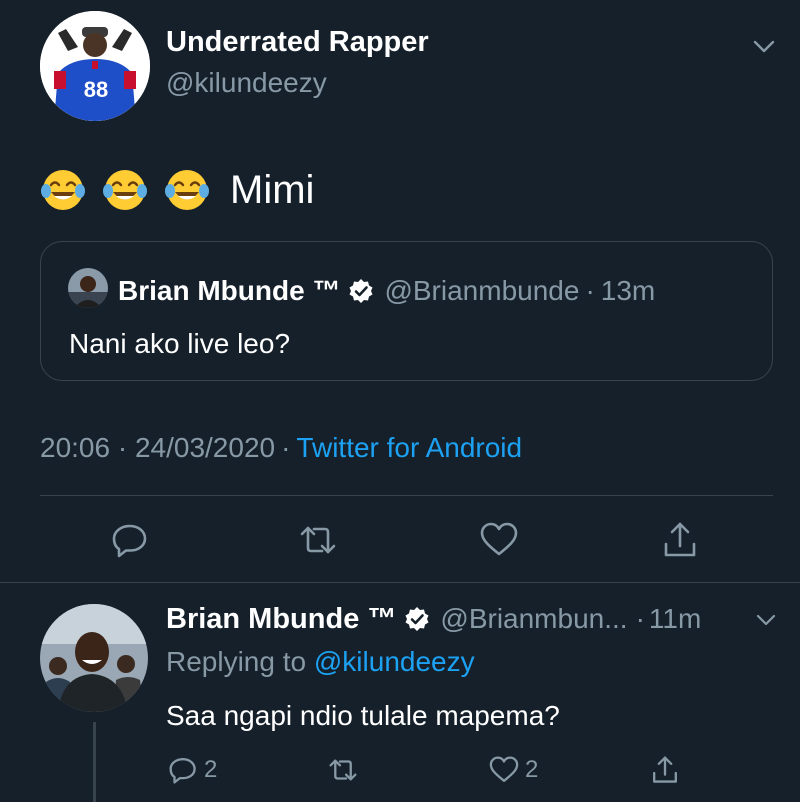 The image size is (800, 802). Describe the element at coordinates (297, 42) in the screenshot. I see `display-name: Underrated Rapper` at that location.